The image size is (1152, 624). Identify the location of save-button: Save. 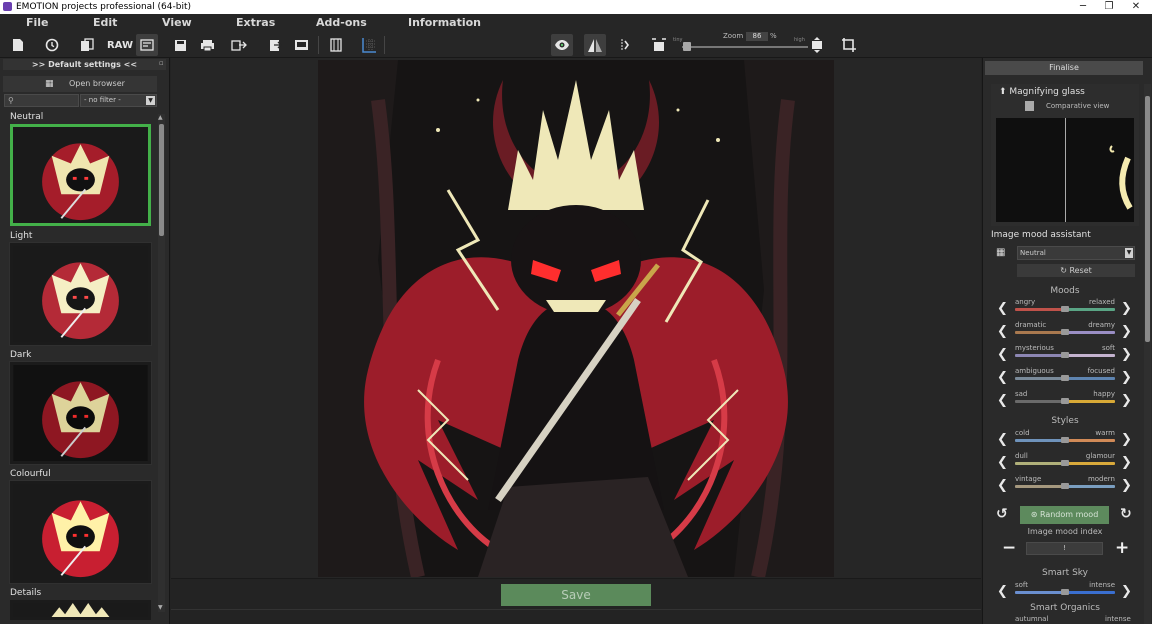
(576, 595).